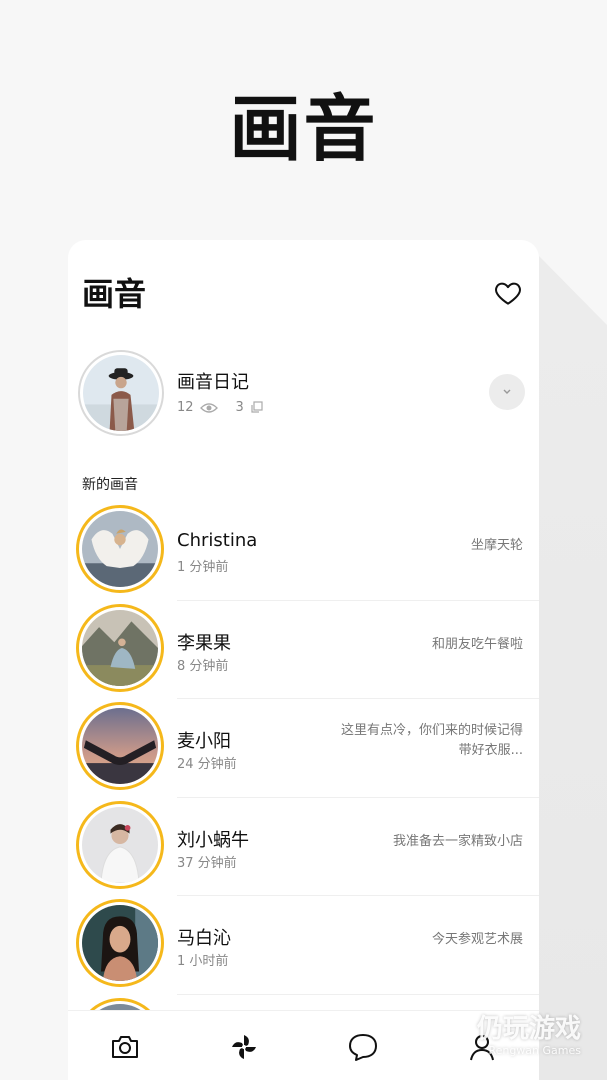 The image size is (607, 1080). What do you see at coordinates (220, 407) in the screenshot?
I see `profile-stats: 12 3` at bounding box center [220, 407].